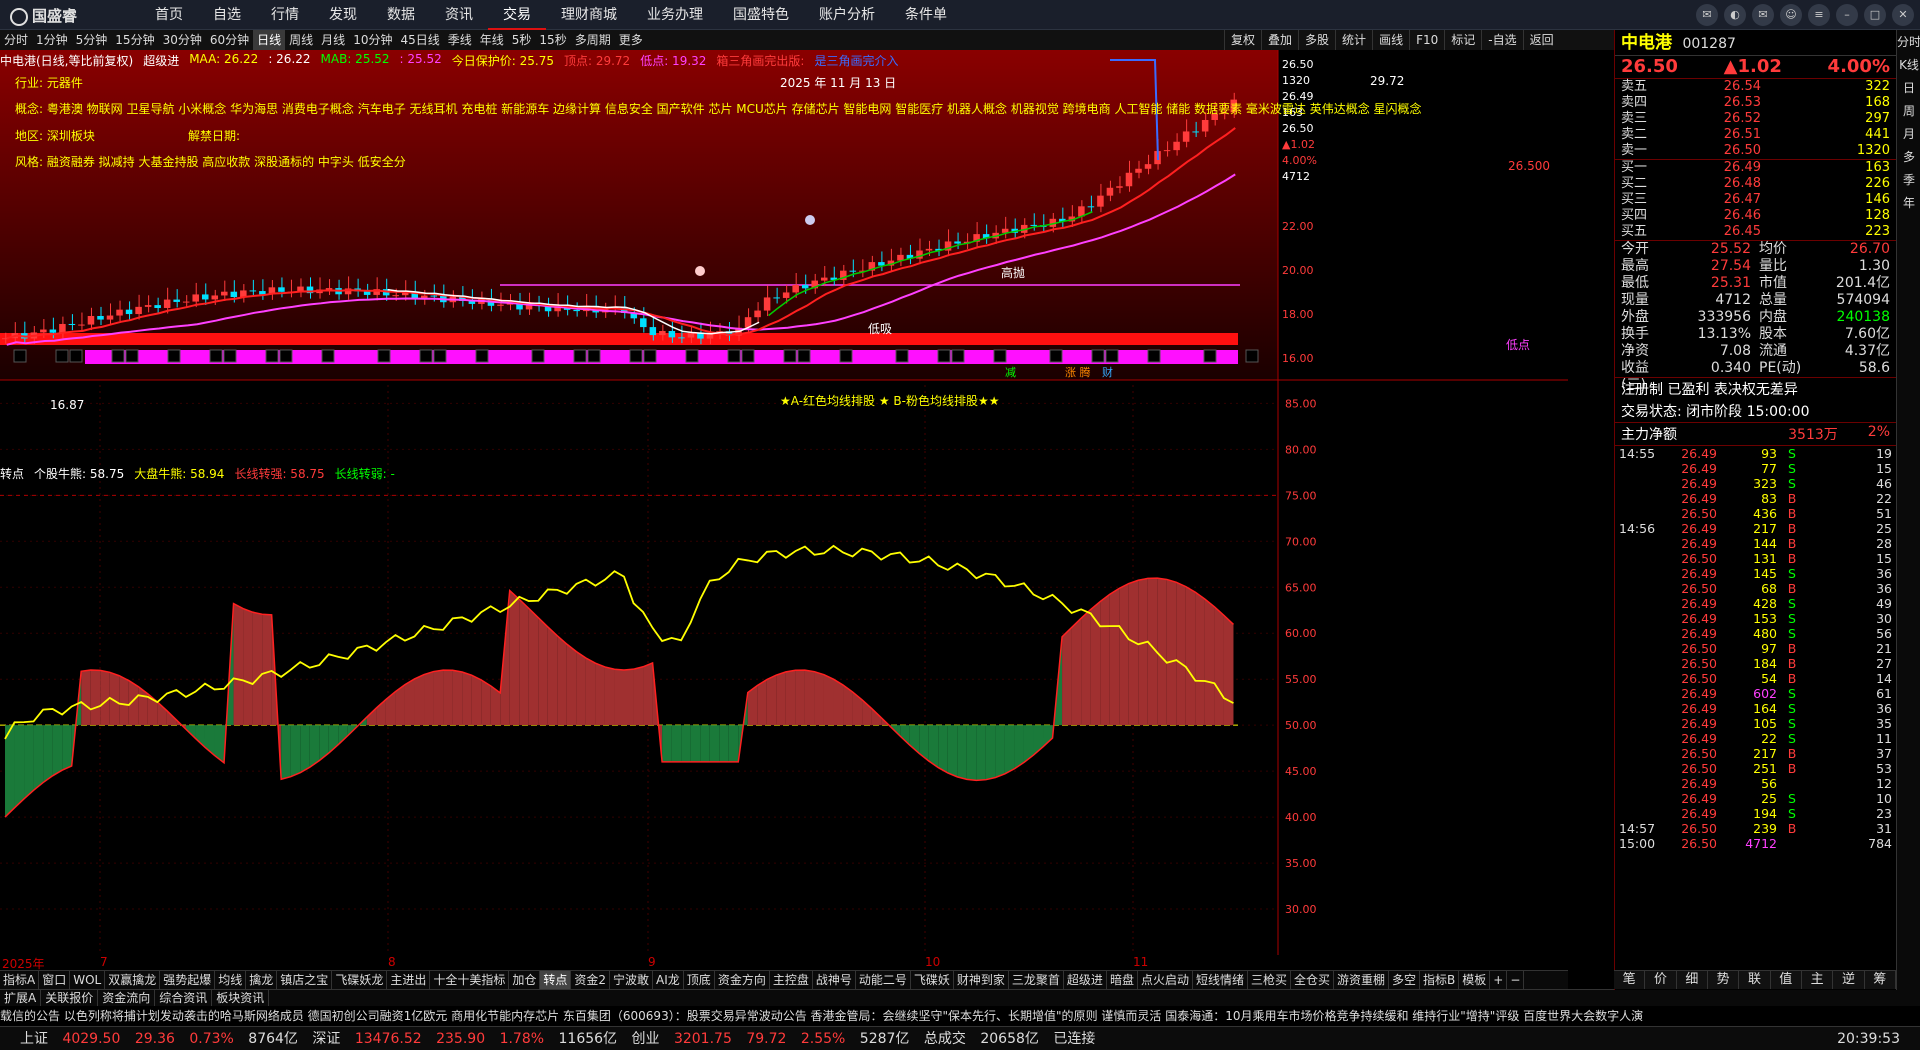  Describe the element at coordinates (1475, 980) in the screenshot. I see `indicator-tab-33: 模板` at that location.